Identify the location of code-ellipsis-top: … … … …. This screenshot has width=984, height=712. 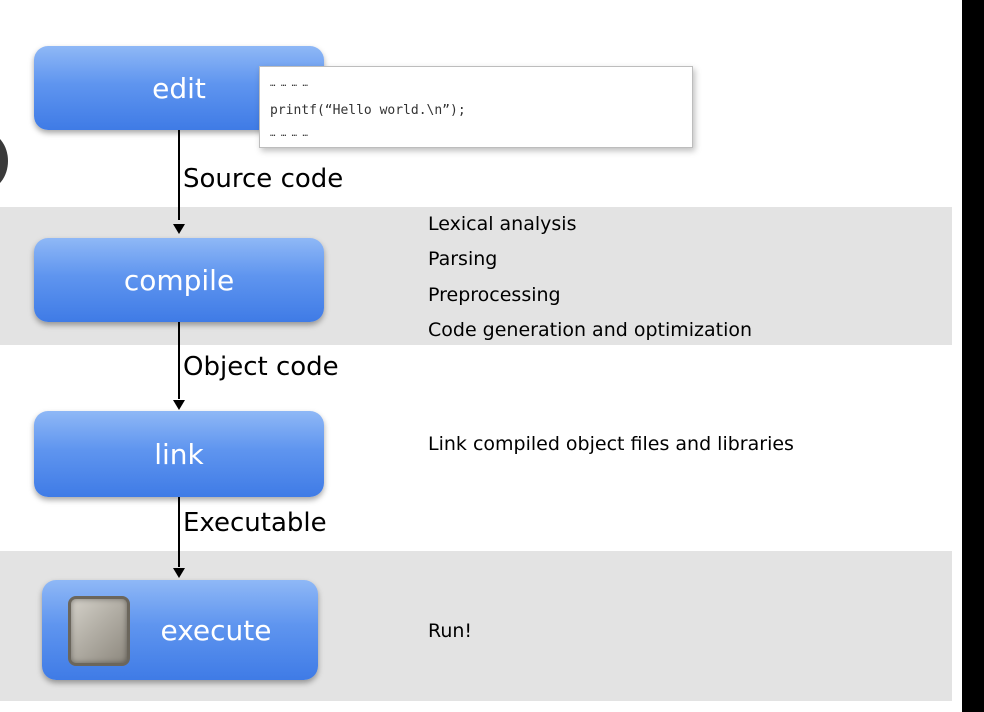
(289, 84).